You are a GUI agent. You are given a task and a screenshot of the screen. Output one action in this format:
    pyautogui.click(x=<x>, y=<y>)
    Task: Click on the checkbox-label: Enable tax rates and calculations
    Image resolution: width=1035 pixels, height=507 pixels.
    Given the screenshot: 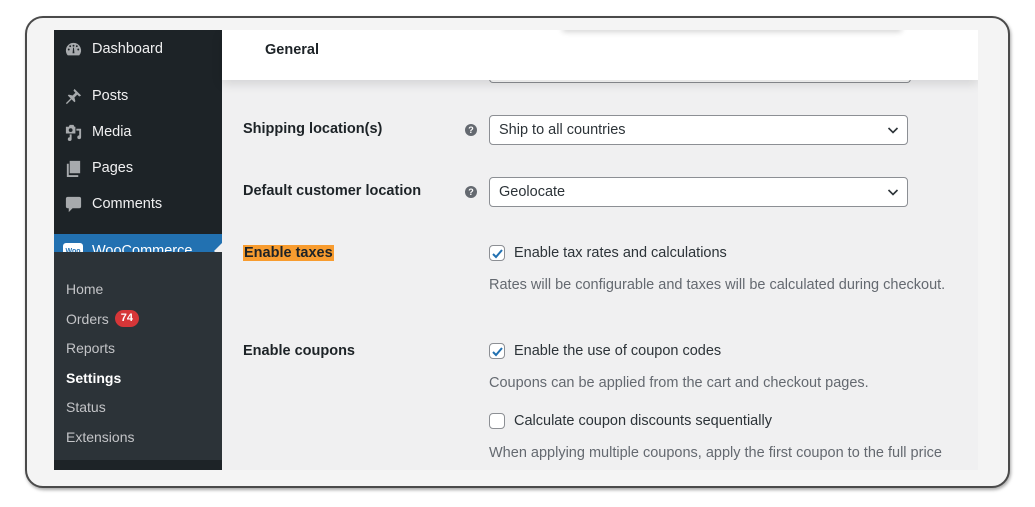 What is the action you would take?
    pyautogui.click(x=620, y=253)
    